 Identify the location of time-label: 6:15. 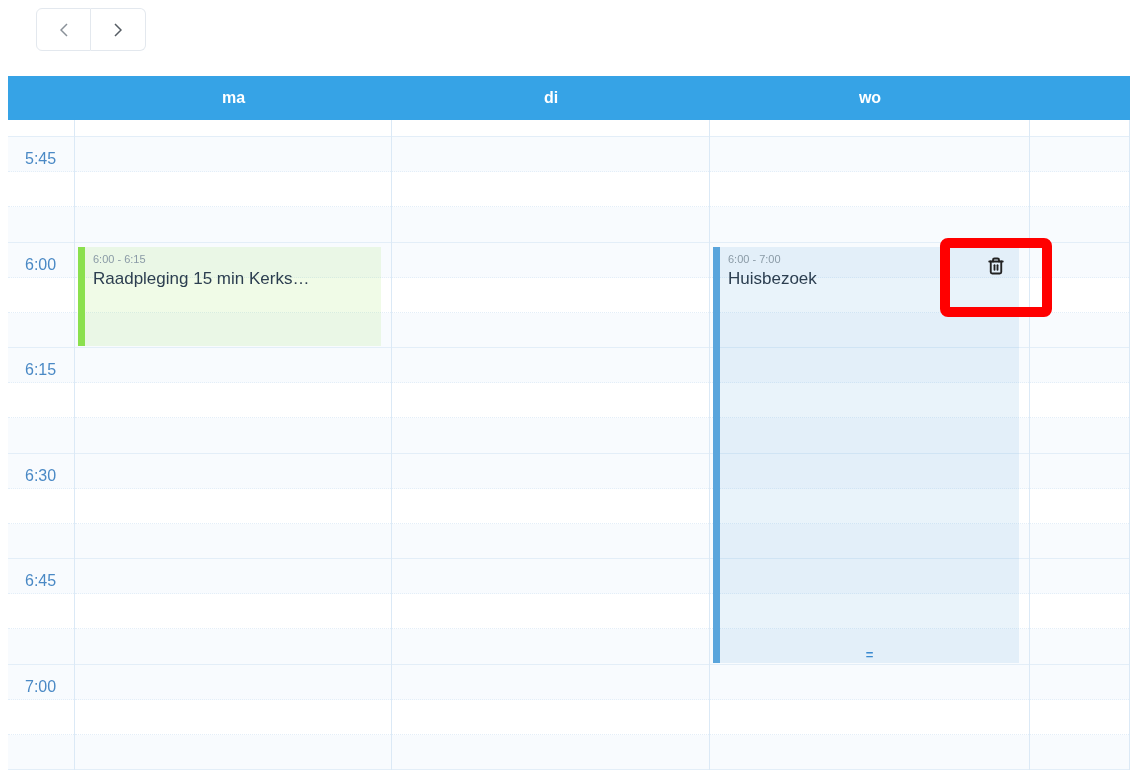
(41, 370).